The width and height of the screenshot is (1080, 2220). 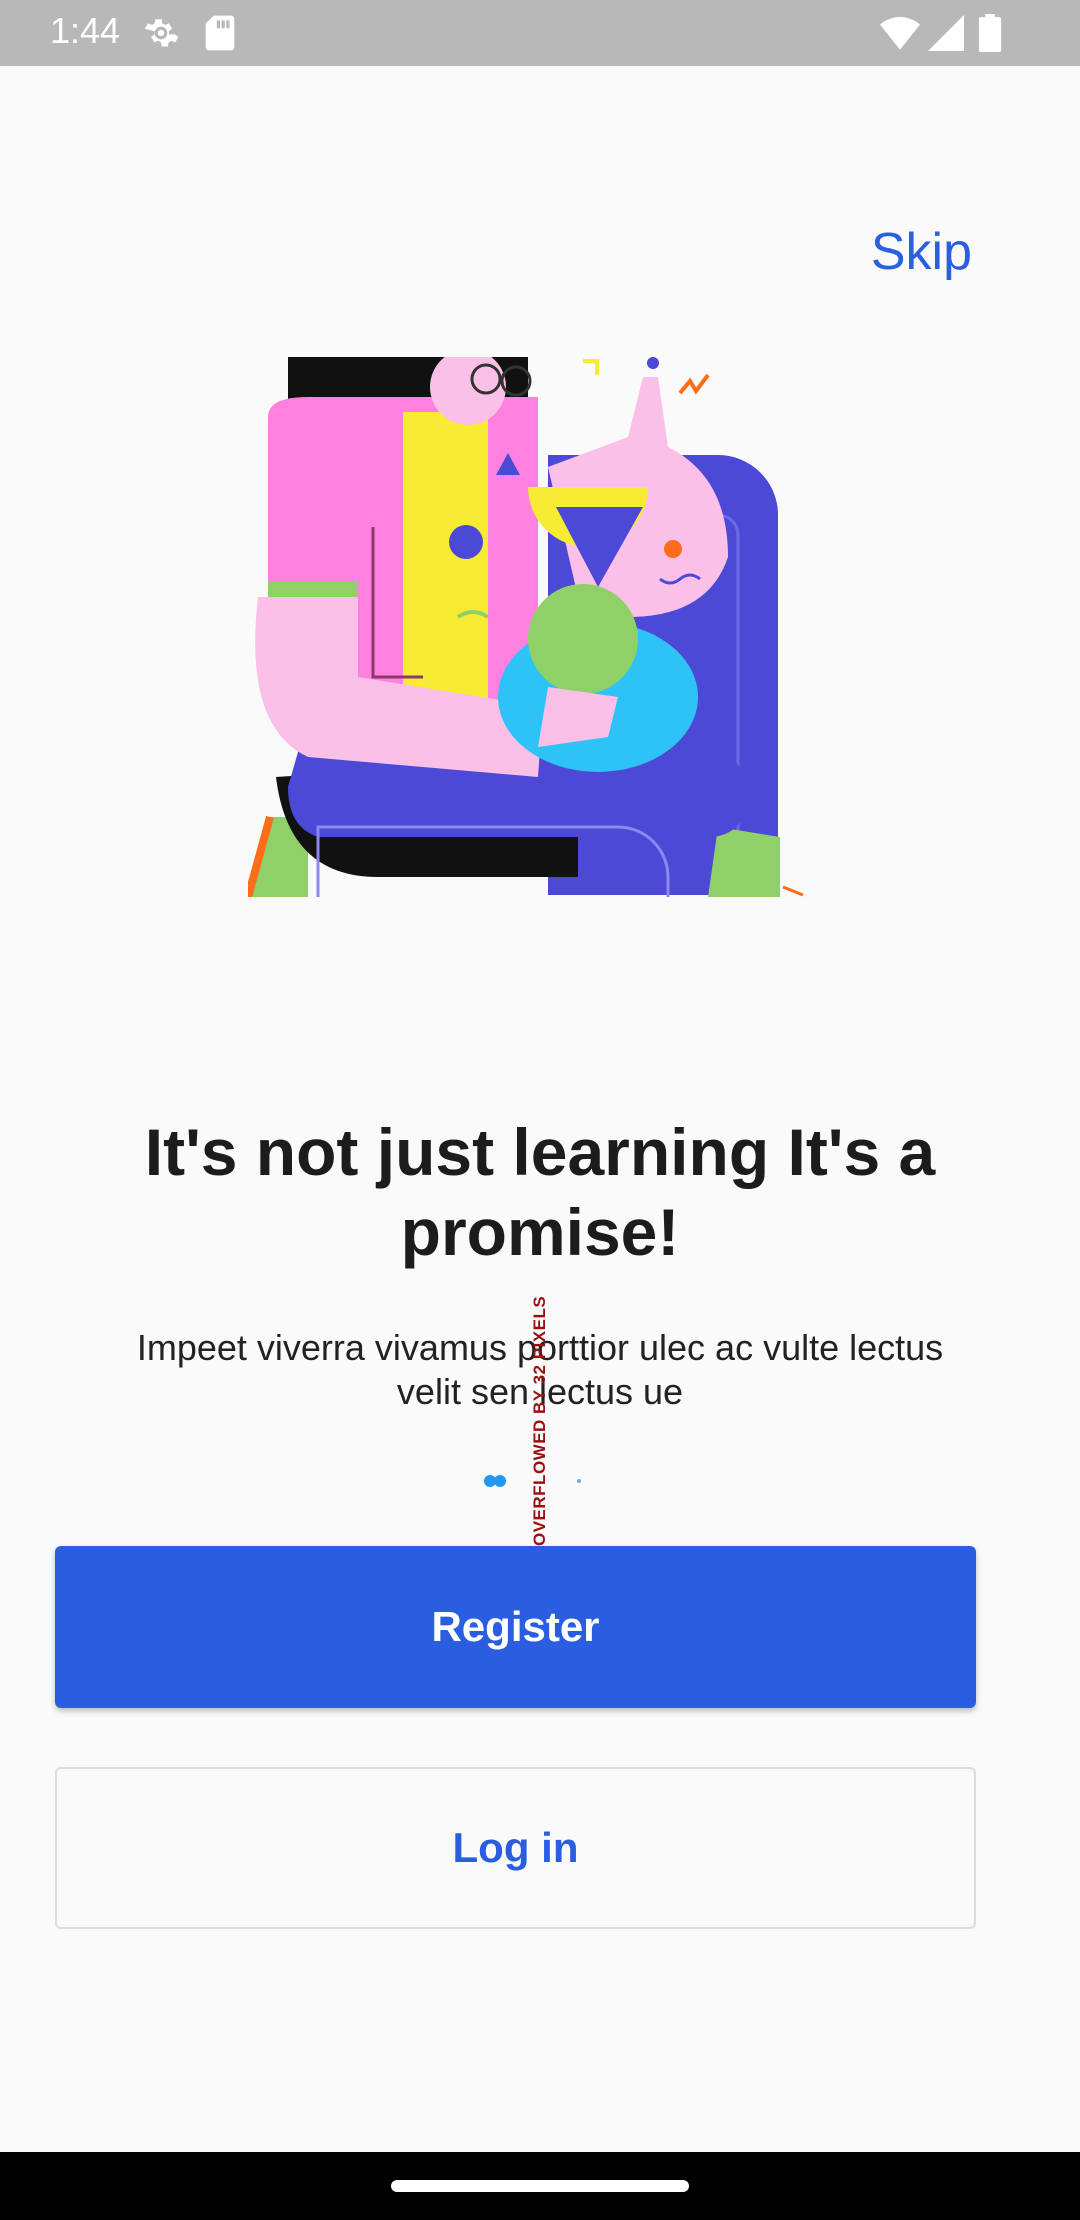 What do you see at coordinates (220, 35) in the screenshot?
I see `sd-card-icon` at bounding box center [220, 35].